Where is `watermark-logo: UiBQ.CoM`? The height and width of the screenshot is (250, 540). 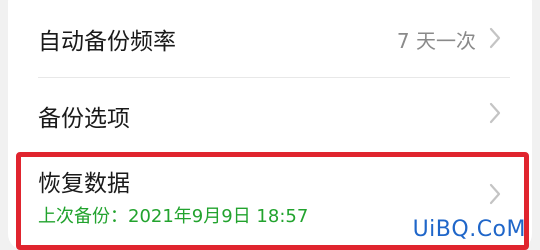 watermark-logo: UiBQ.CoM is located at coordinates (469, 229).